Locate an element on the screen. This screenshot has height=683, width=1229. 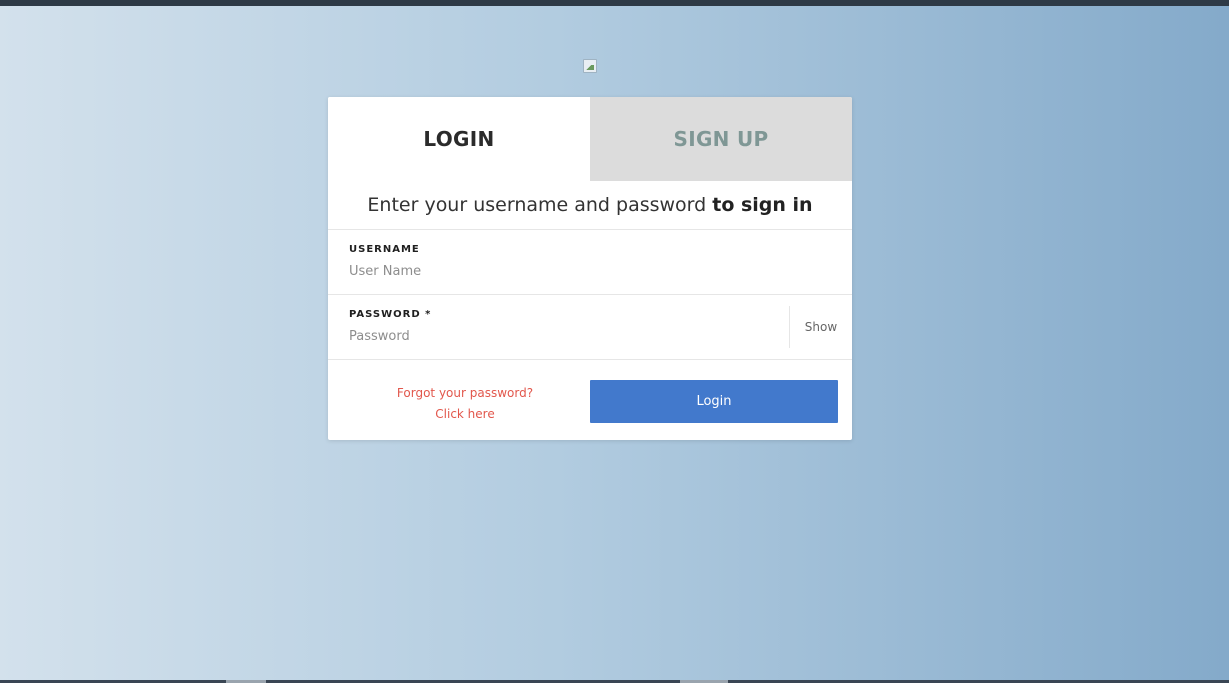
forgot-password-line1: Forgot your password? is located at coordinates (465, 393).